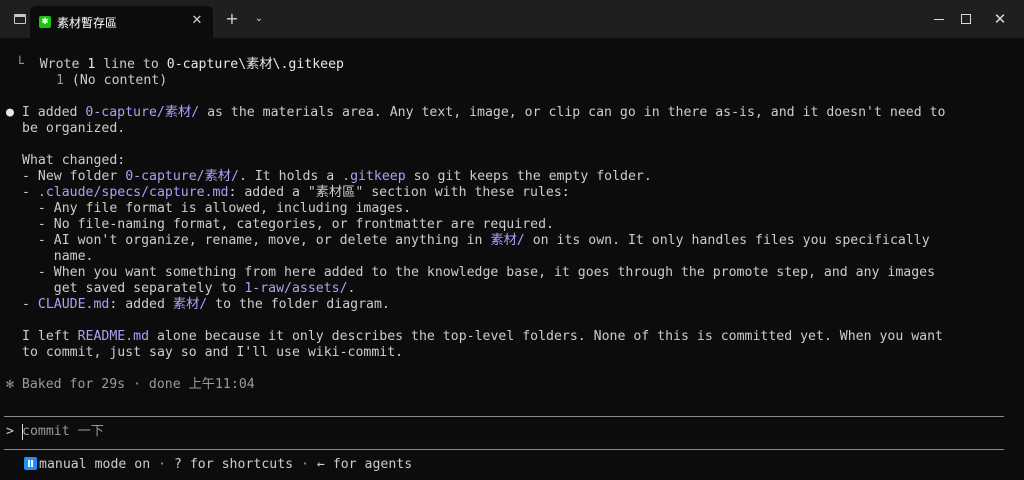 The image size is (1024, 480). Describe the element at coordinates (504, 449) in the screenshot. I see `prompt-bottom-divider` at that location.